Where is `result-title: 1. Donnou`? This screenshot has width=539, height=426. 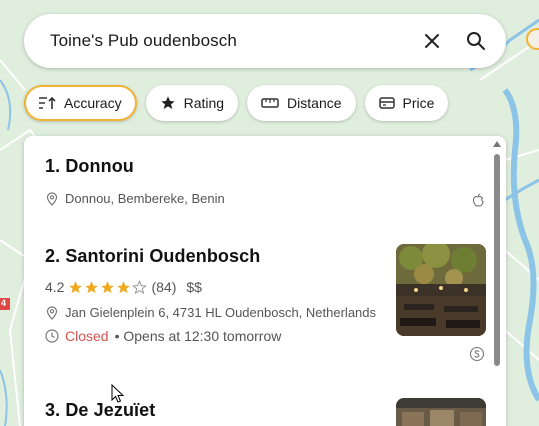
result-title: 1. Donnou is located at coordinates (265, 166).